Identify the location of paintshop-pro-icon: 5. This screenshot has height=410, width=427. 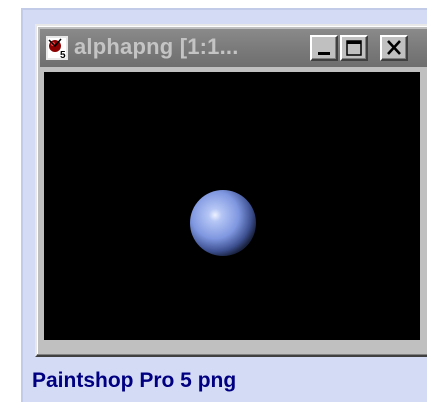
(57, 48).